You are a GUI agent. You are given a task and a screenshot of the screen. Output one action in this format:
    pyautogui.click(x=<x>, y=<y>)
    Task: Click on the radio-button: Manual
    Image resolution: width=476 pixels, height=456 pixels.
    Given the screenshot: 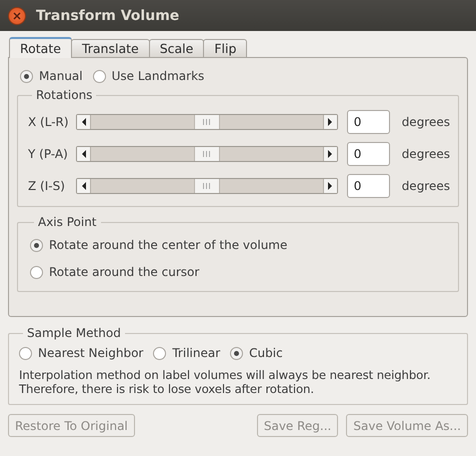 What is the action you would take?
    pyautogui.click(x=51, y=76)
    